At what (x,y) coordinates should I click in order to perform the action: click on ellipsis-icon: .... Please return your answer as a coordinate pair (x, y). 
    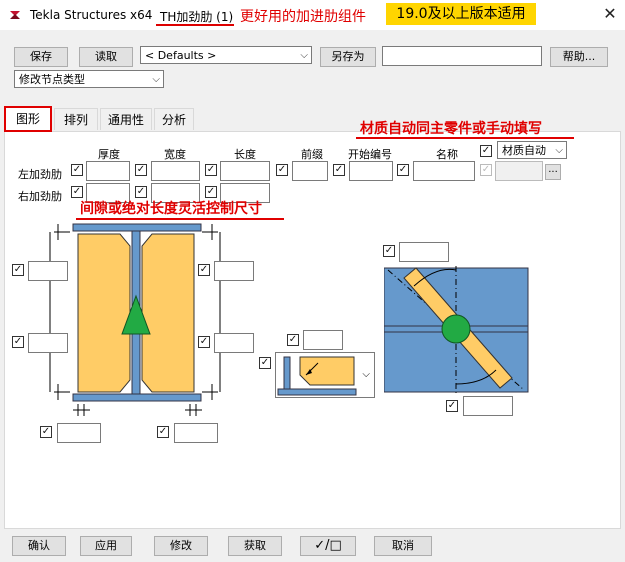
    Looking at the image, I should click on (553, 172).